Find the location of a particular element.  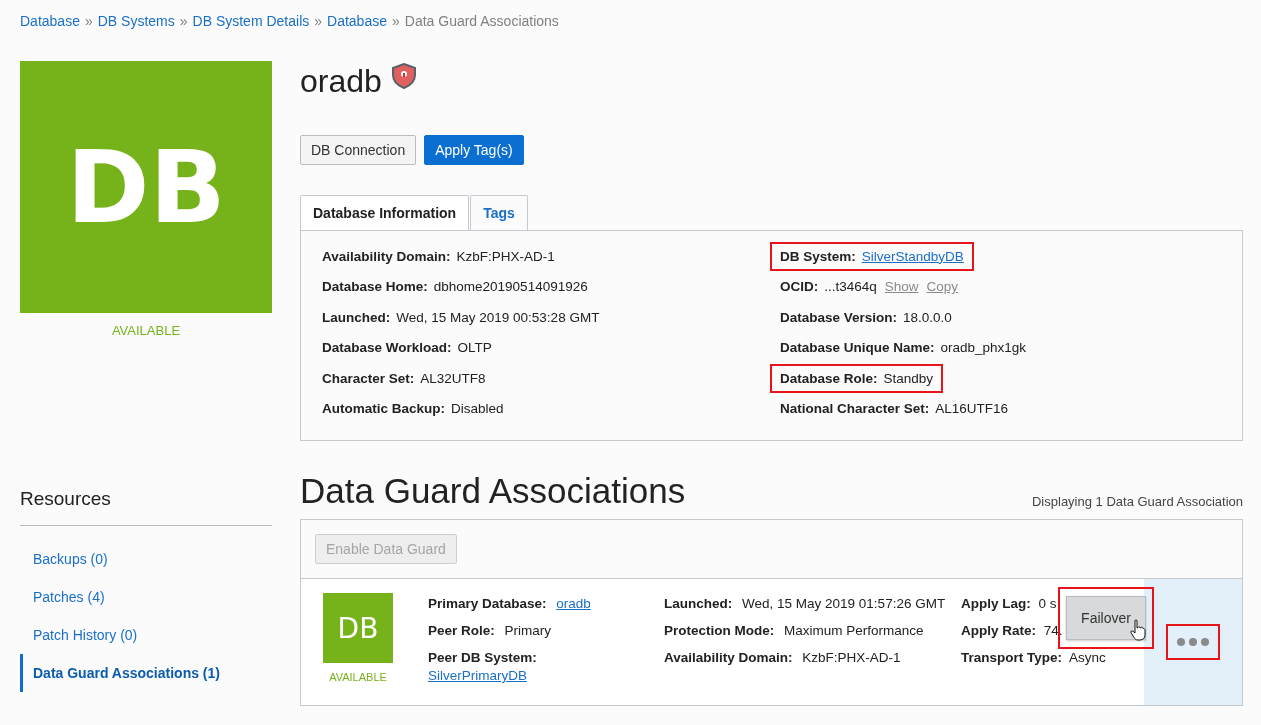

resource-link: Backups (0) is located at coordinates (146, 559).